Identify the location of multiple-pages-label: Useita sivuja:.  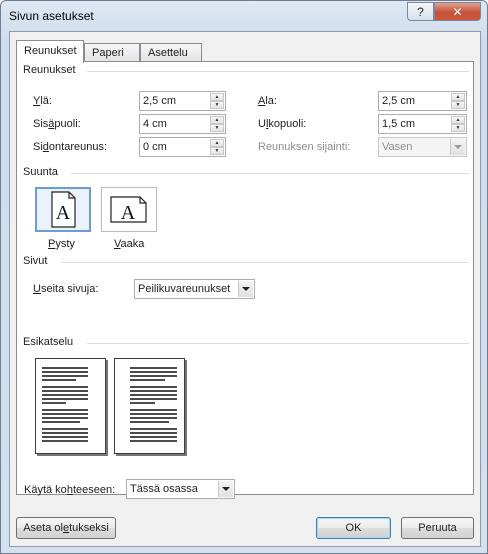
(66, 289).